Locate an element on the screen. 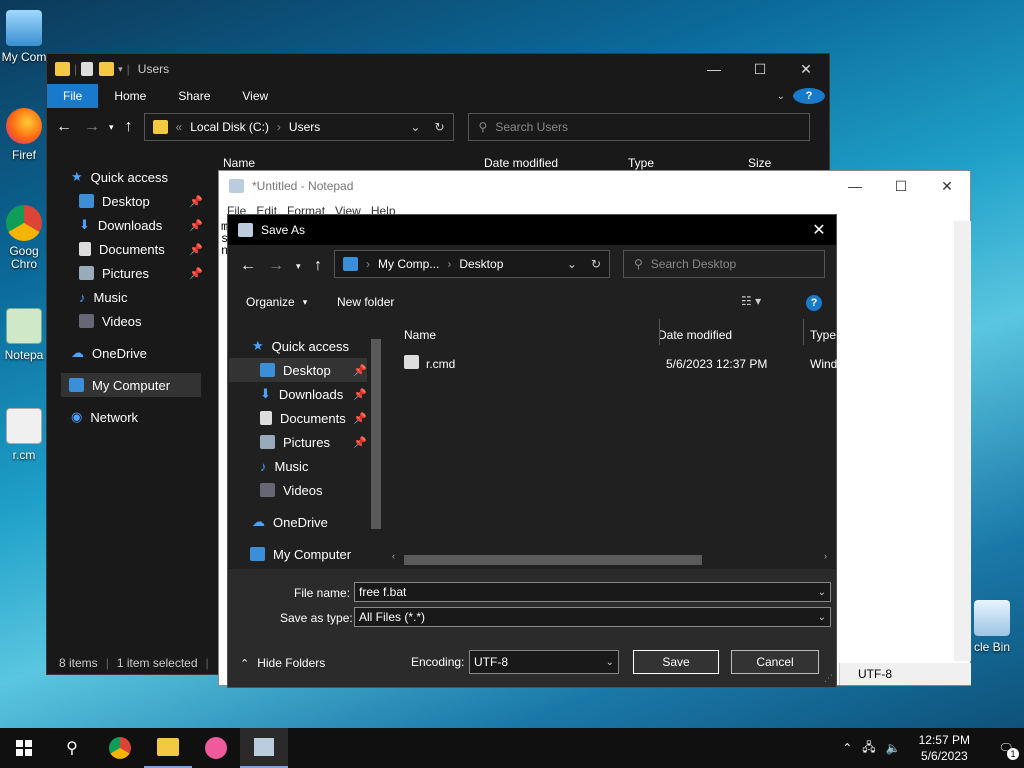  taskbar-notepad is located at coordinates (264, 748).